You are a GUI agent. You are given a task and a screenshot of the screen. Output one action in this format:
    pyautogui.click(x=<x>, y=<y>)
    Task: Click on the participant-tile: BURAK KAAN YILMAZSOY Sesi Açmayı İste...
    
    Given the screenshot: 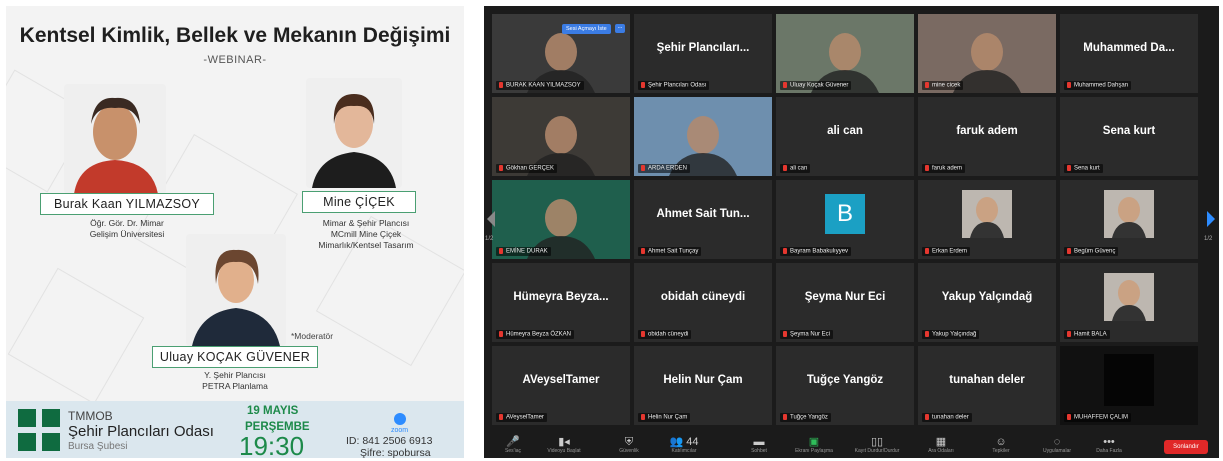 What is the action you would take?
    pyautogui.click(x=561, y=53)
    